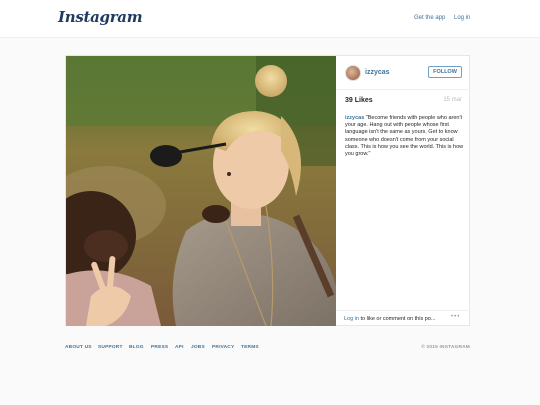  I want to click on likes-count: 39 Likes, so click(359, 100).